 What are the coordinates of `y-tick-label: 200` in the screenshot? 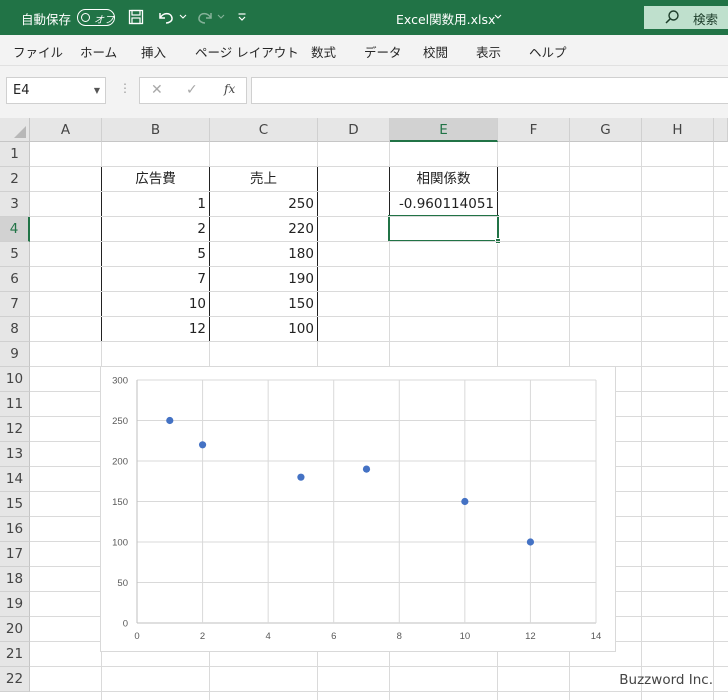 It's located at (120, 462).